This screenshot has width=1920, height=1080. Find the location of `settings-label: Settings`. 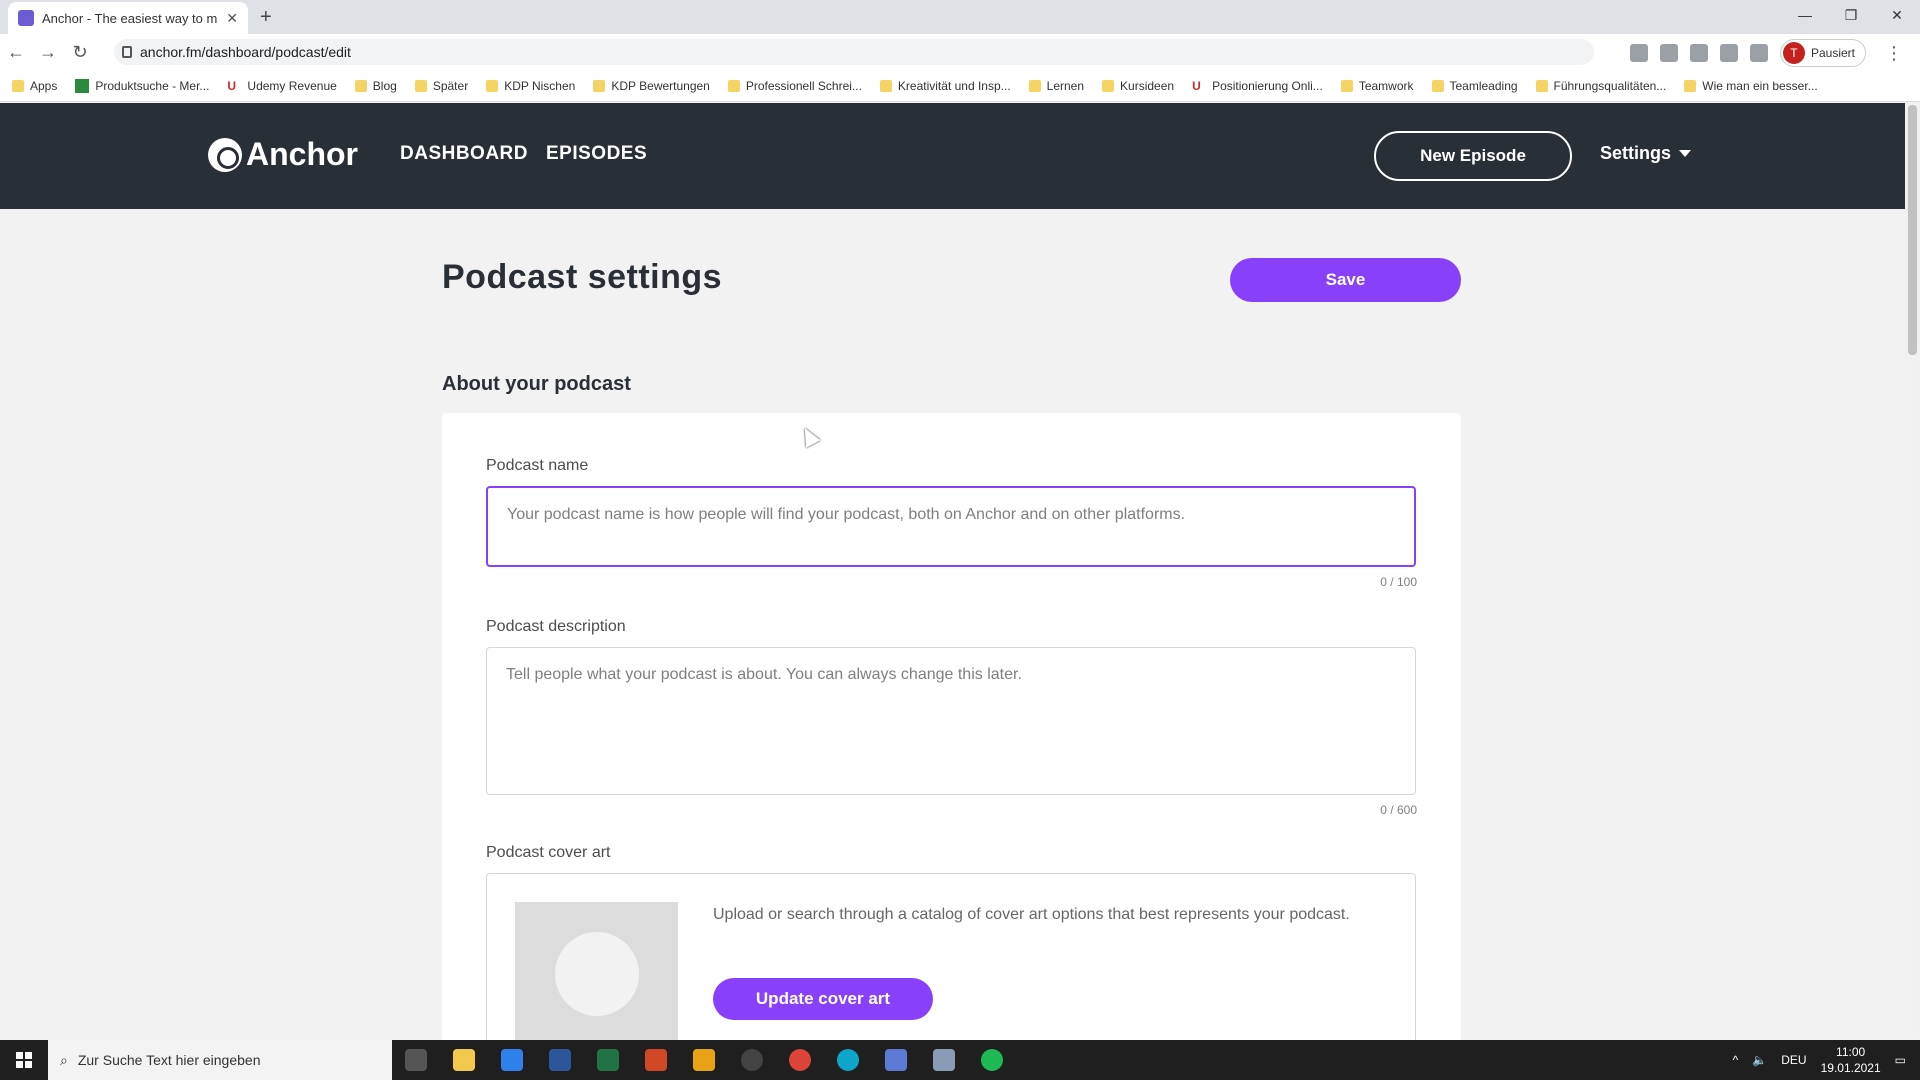

settings-label: Settings is located at coordinates (1636, 153).